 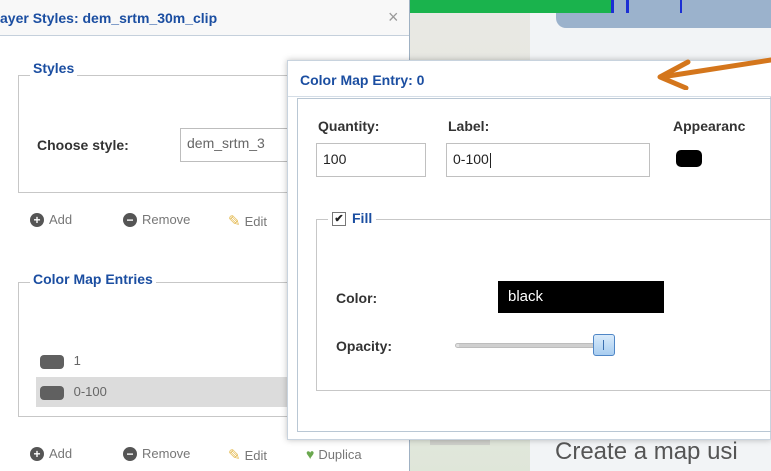 I want to click on fill-legend-label: Fill, so click(x=362, y=218).